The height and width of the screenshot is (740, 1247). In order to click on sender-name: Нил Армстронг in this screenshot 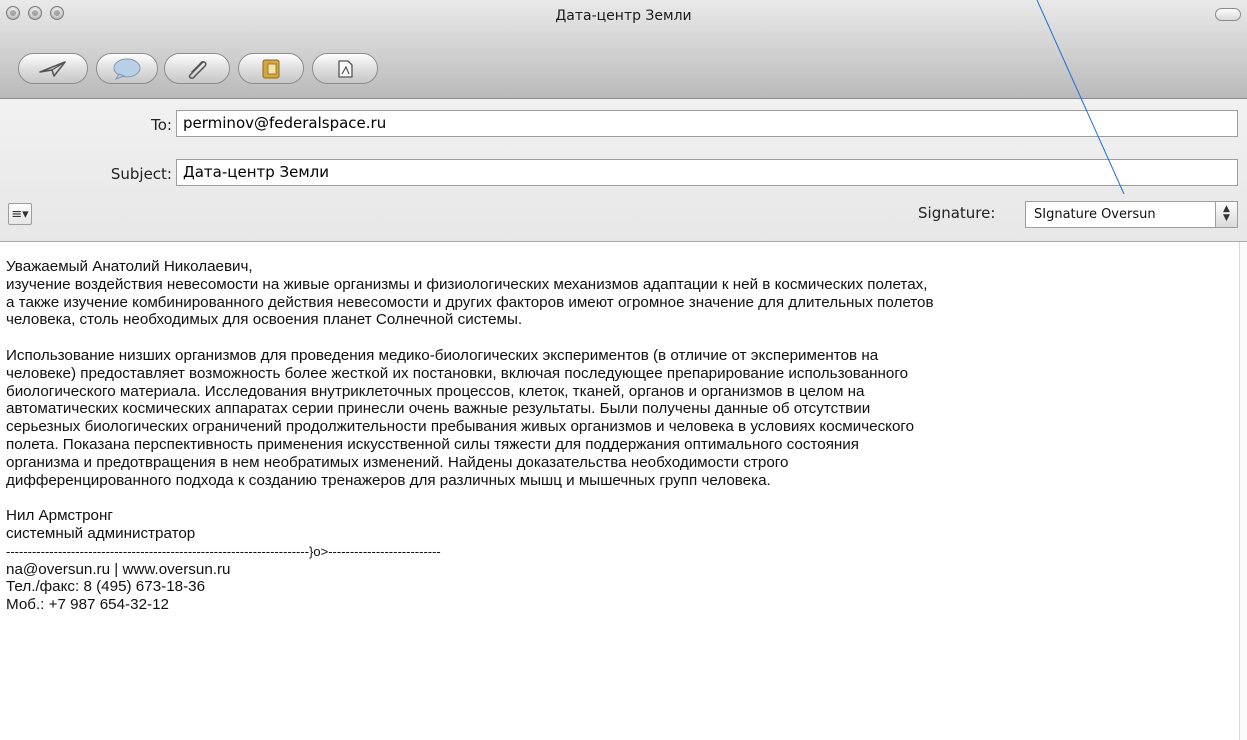, I will do `click(59, 516)`.